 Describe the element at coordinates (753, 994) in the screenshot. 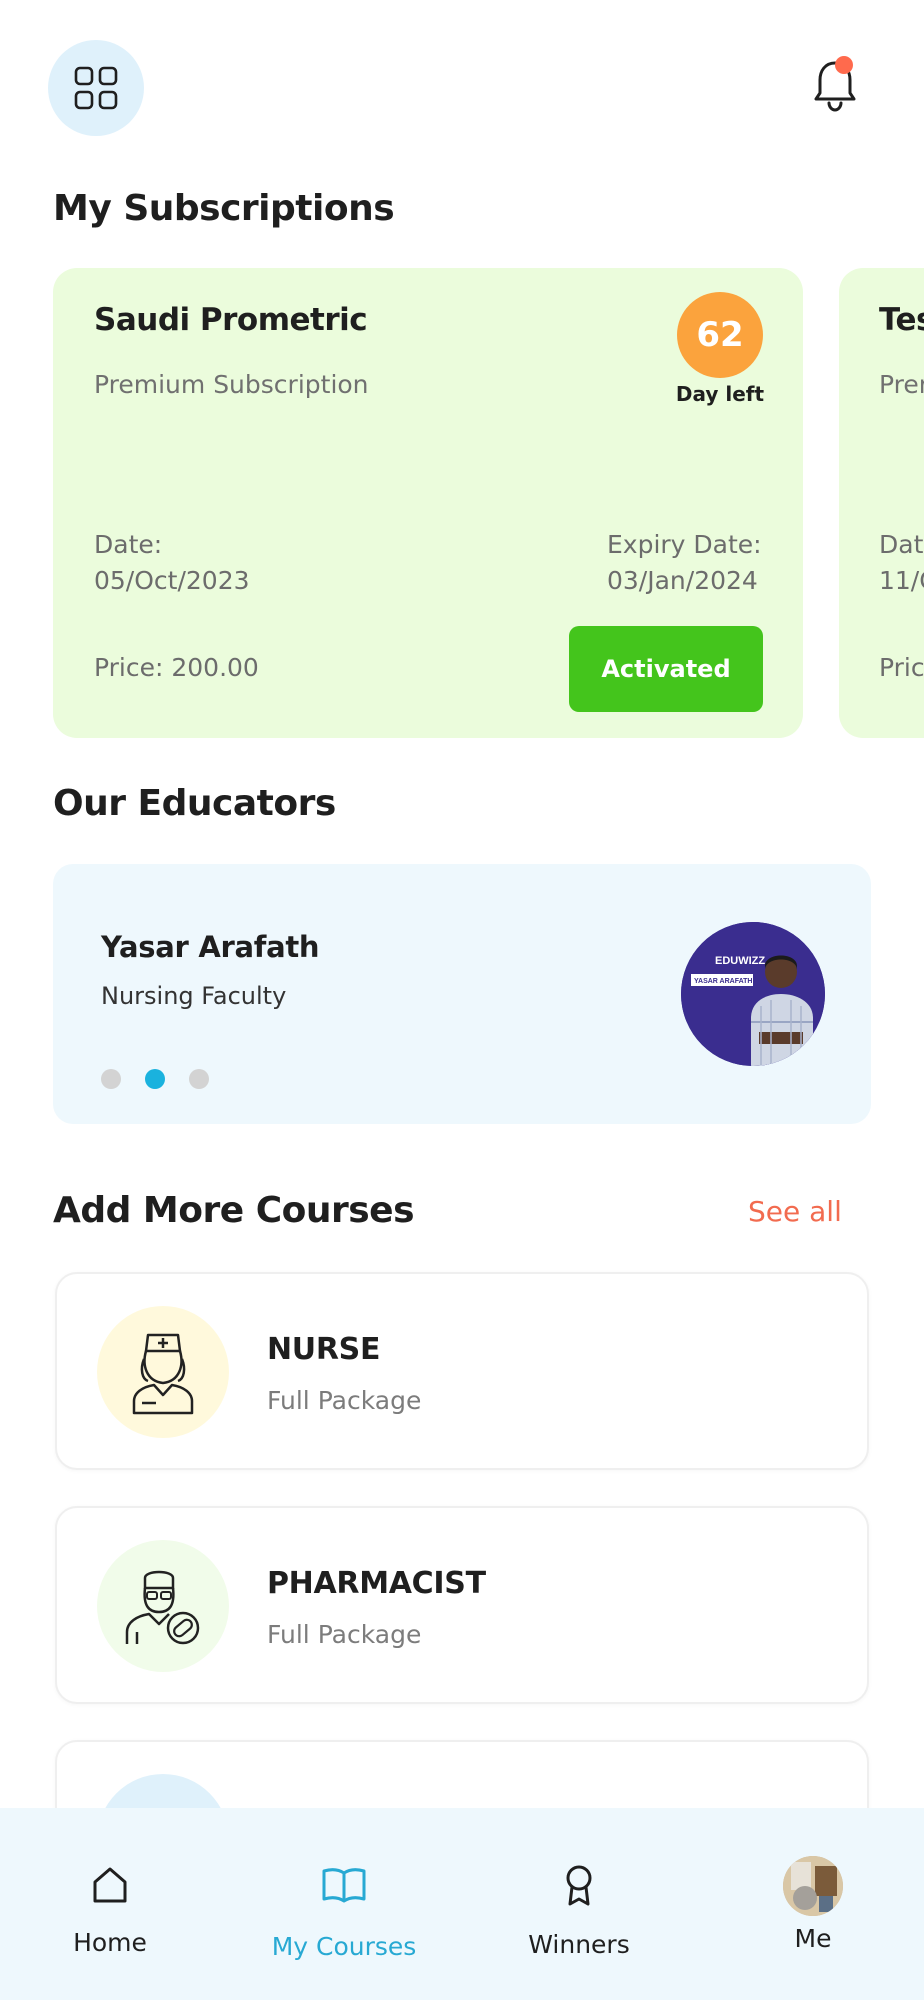

I see `educator-avatar: EDUWIZZ YASAR ARAFATH` at that location.